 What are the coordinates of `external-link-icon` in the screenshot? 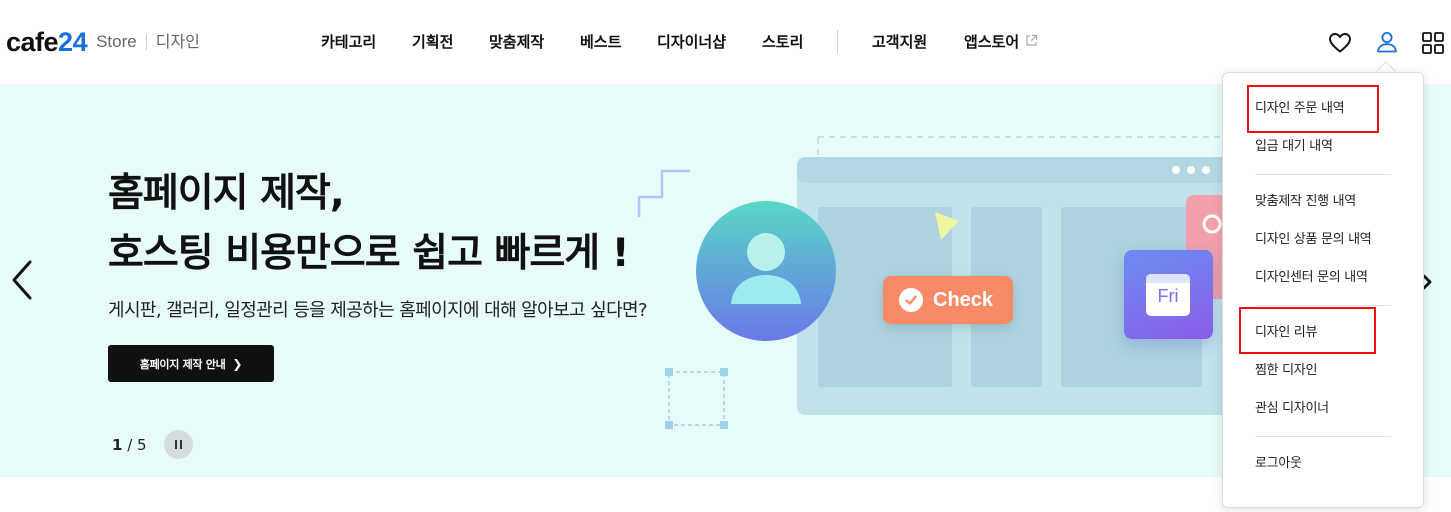 It's located at (1032, 40).